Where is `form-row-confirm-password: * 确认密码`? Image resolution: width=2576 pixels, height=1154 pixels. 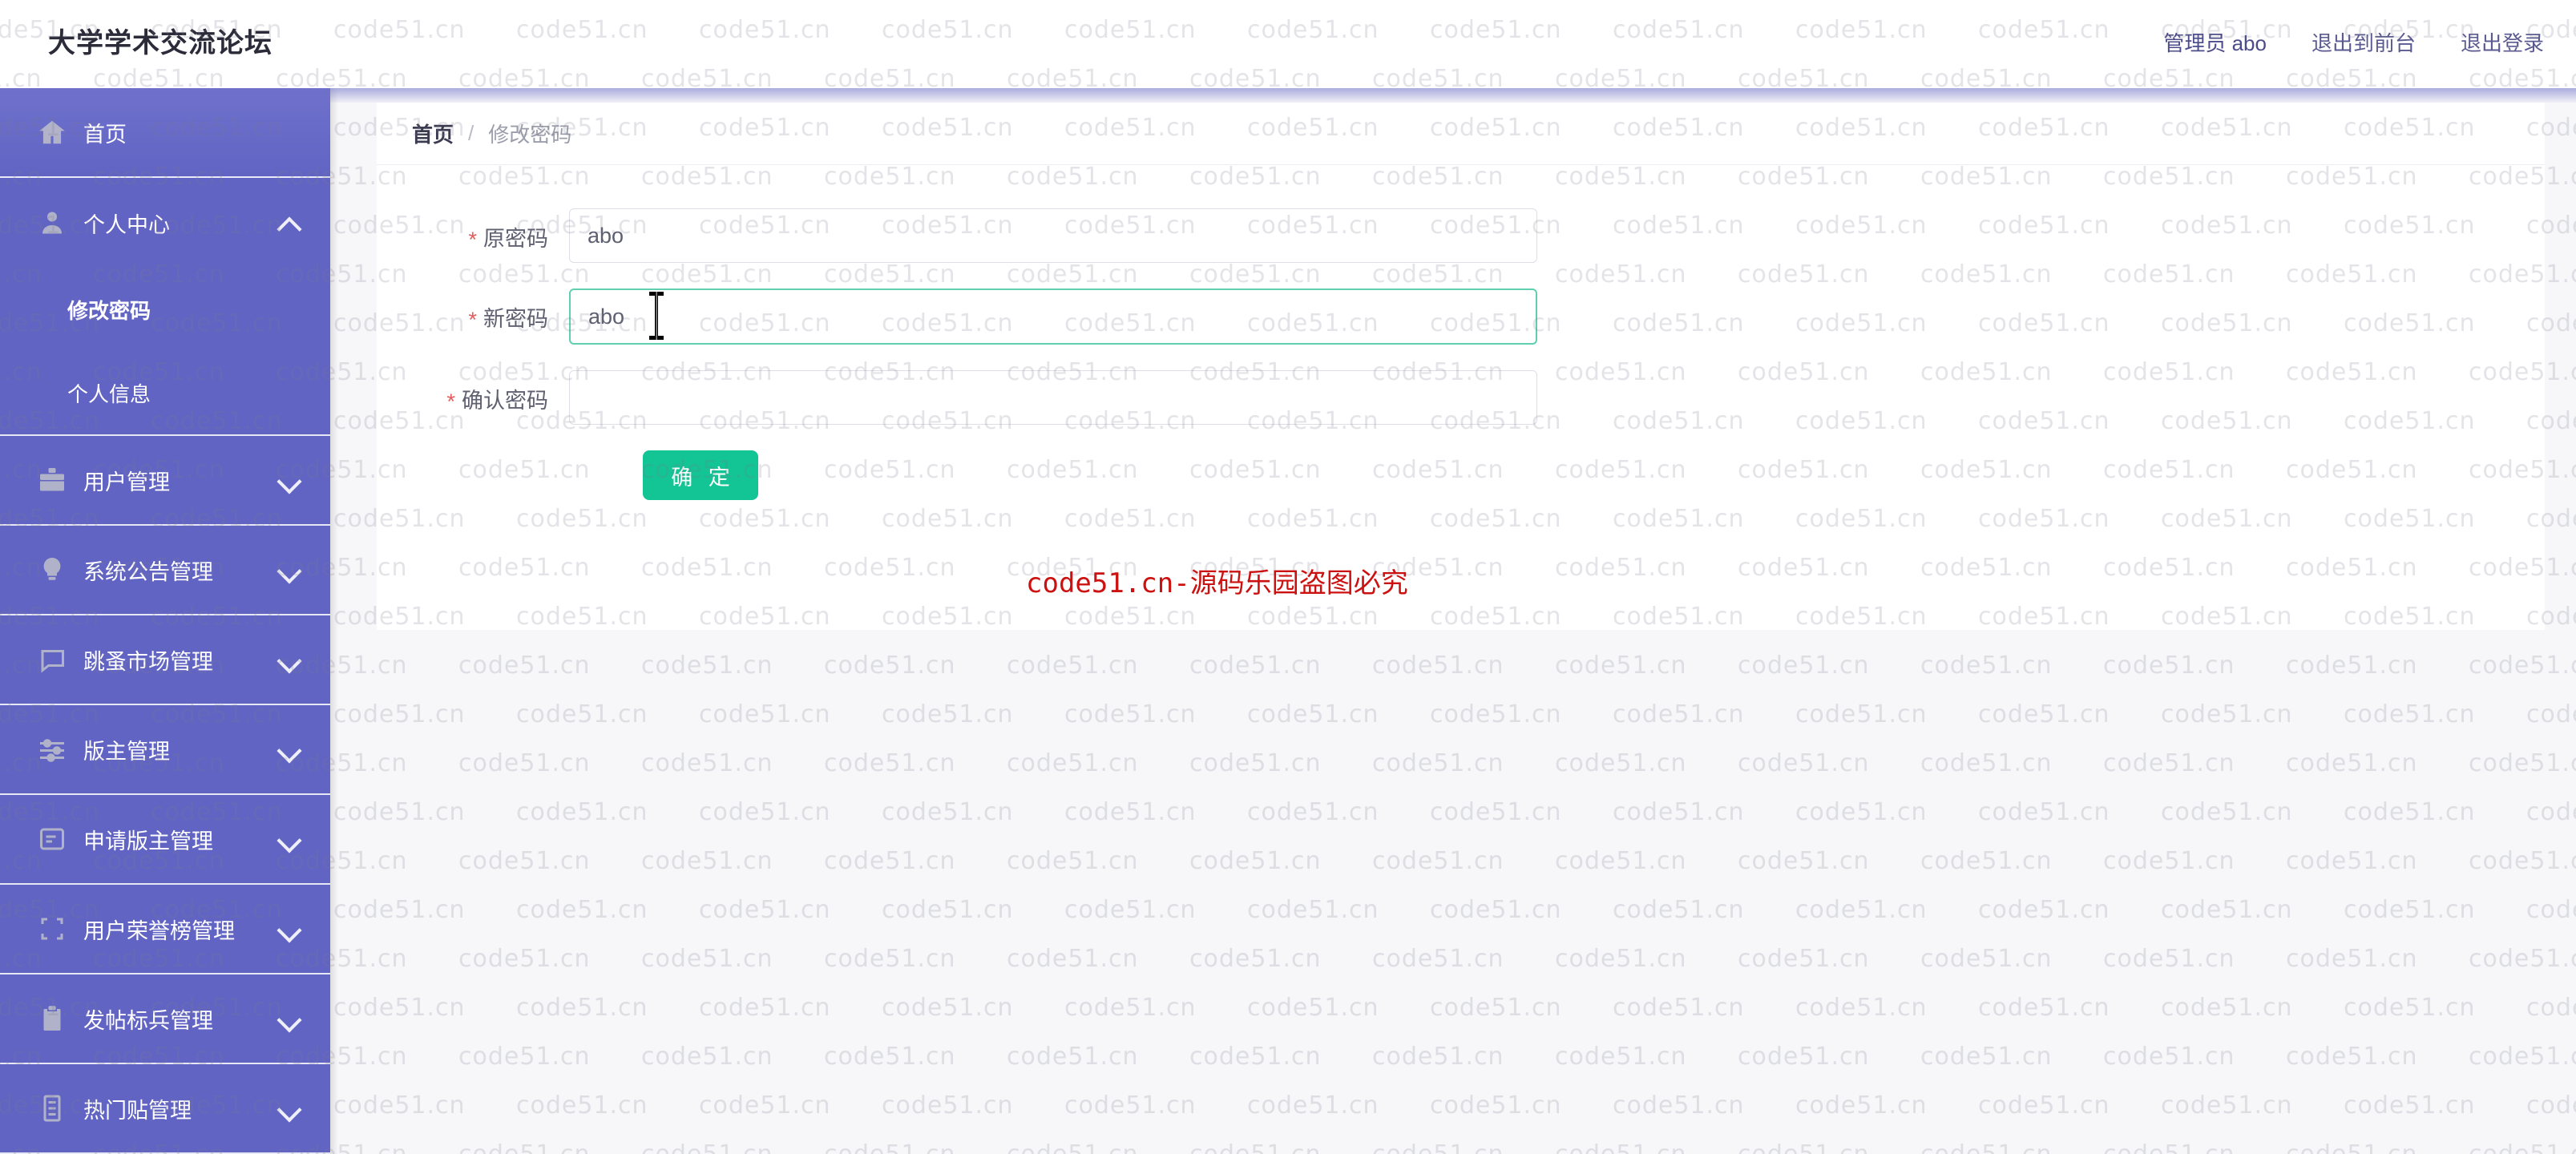
form-row-confirm-password: * 确认密码 is located at coordinates (1461, 397).